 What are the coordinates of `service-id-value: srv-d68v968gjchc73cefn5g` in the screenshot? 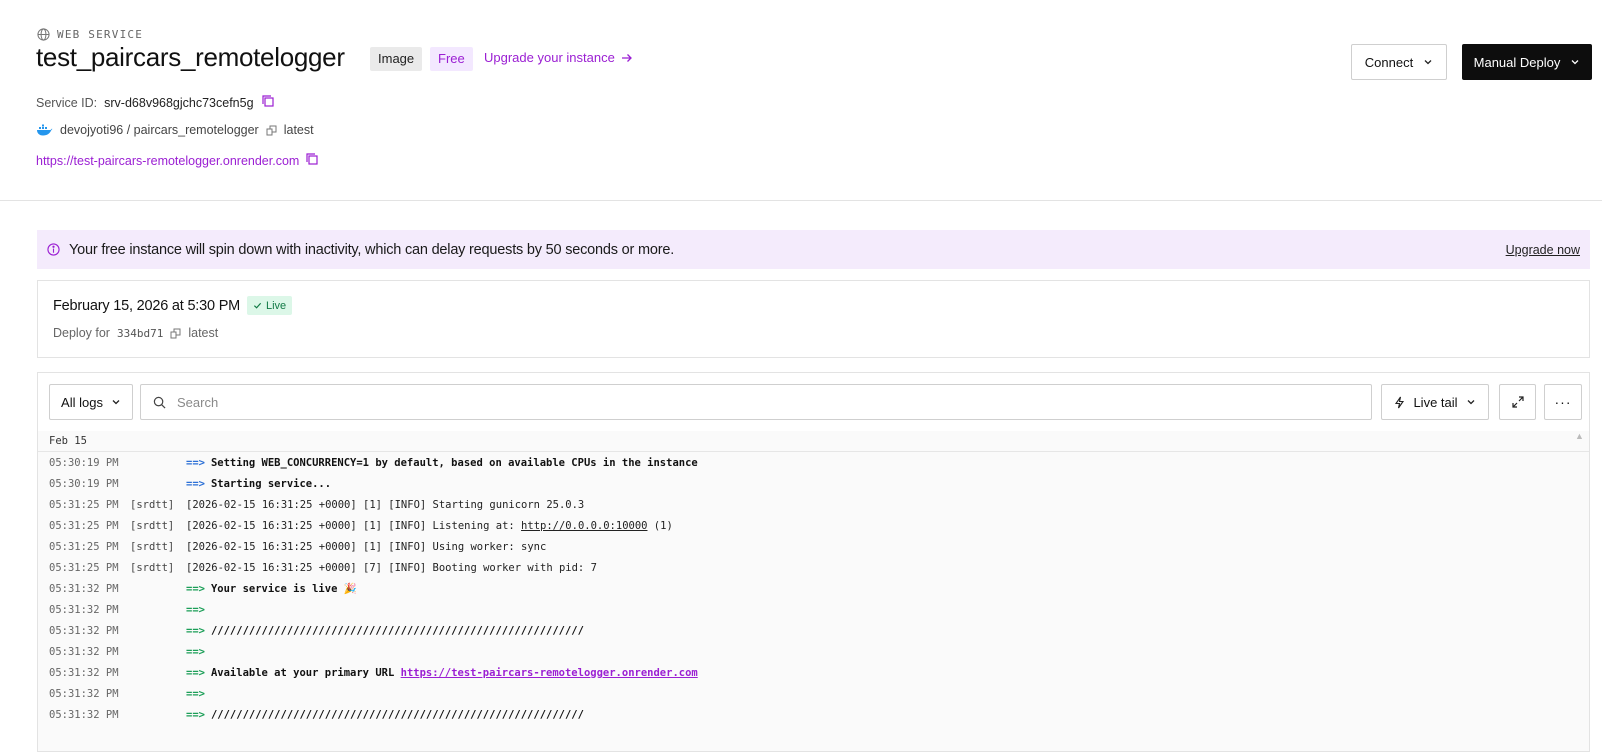 It's located at (179, 102).